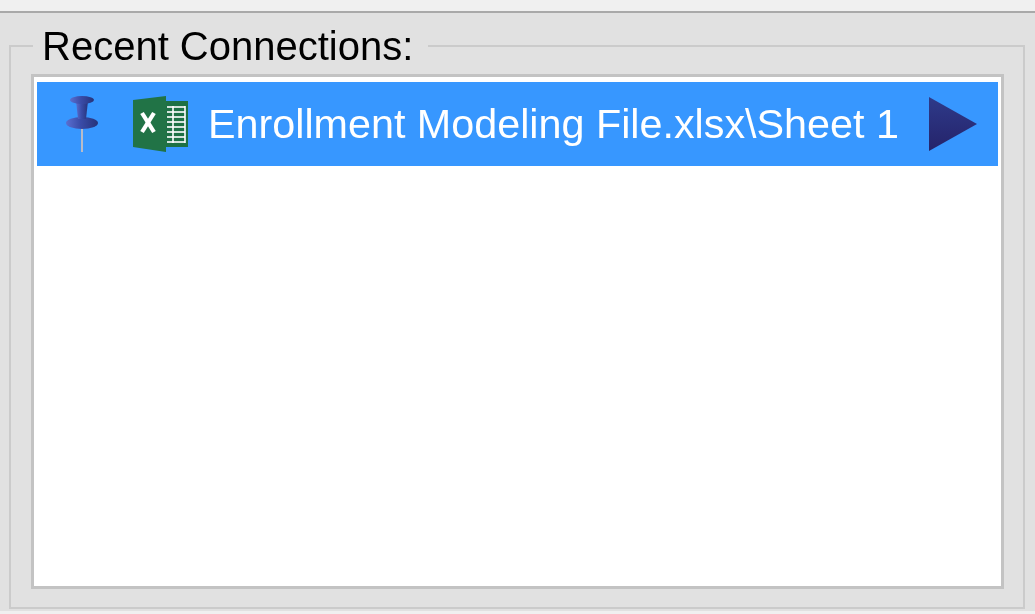 The image size is (1035, 614). I want to click on play-icon, so click(953, 124).